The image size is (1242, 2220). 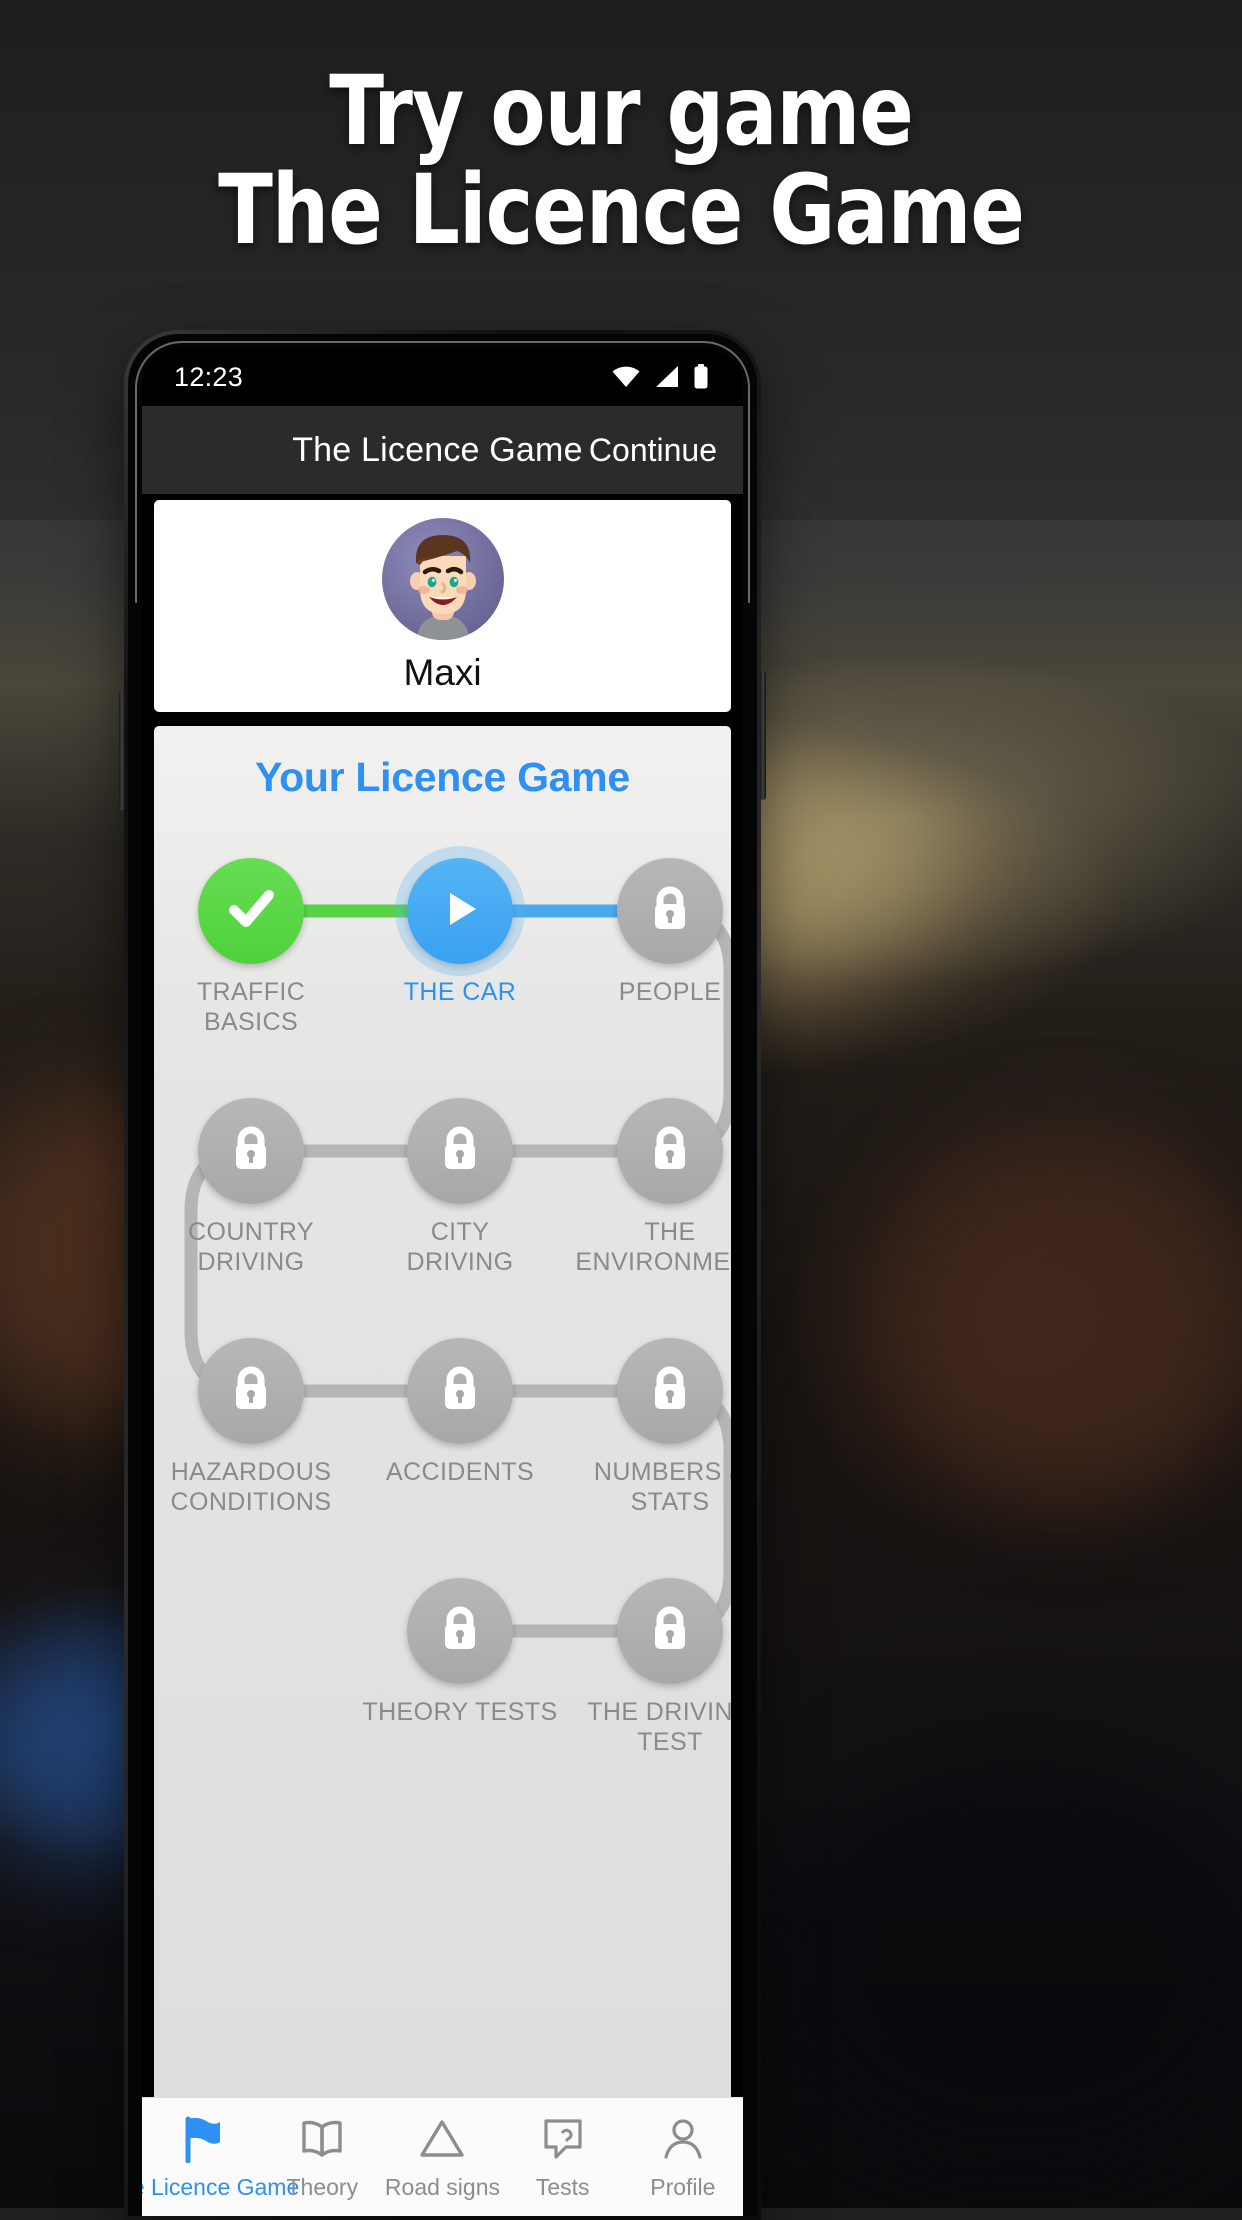 I want to click on map-node-people, so click(x=670, y=911).